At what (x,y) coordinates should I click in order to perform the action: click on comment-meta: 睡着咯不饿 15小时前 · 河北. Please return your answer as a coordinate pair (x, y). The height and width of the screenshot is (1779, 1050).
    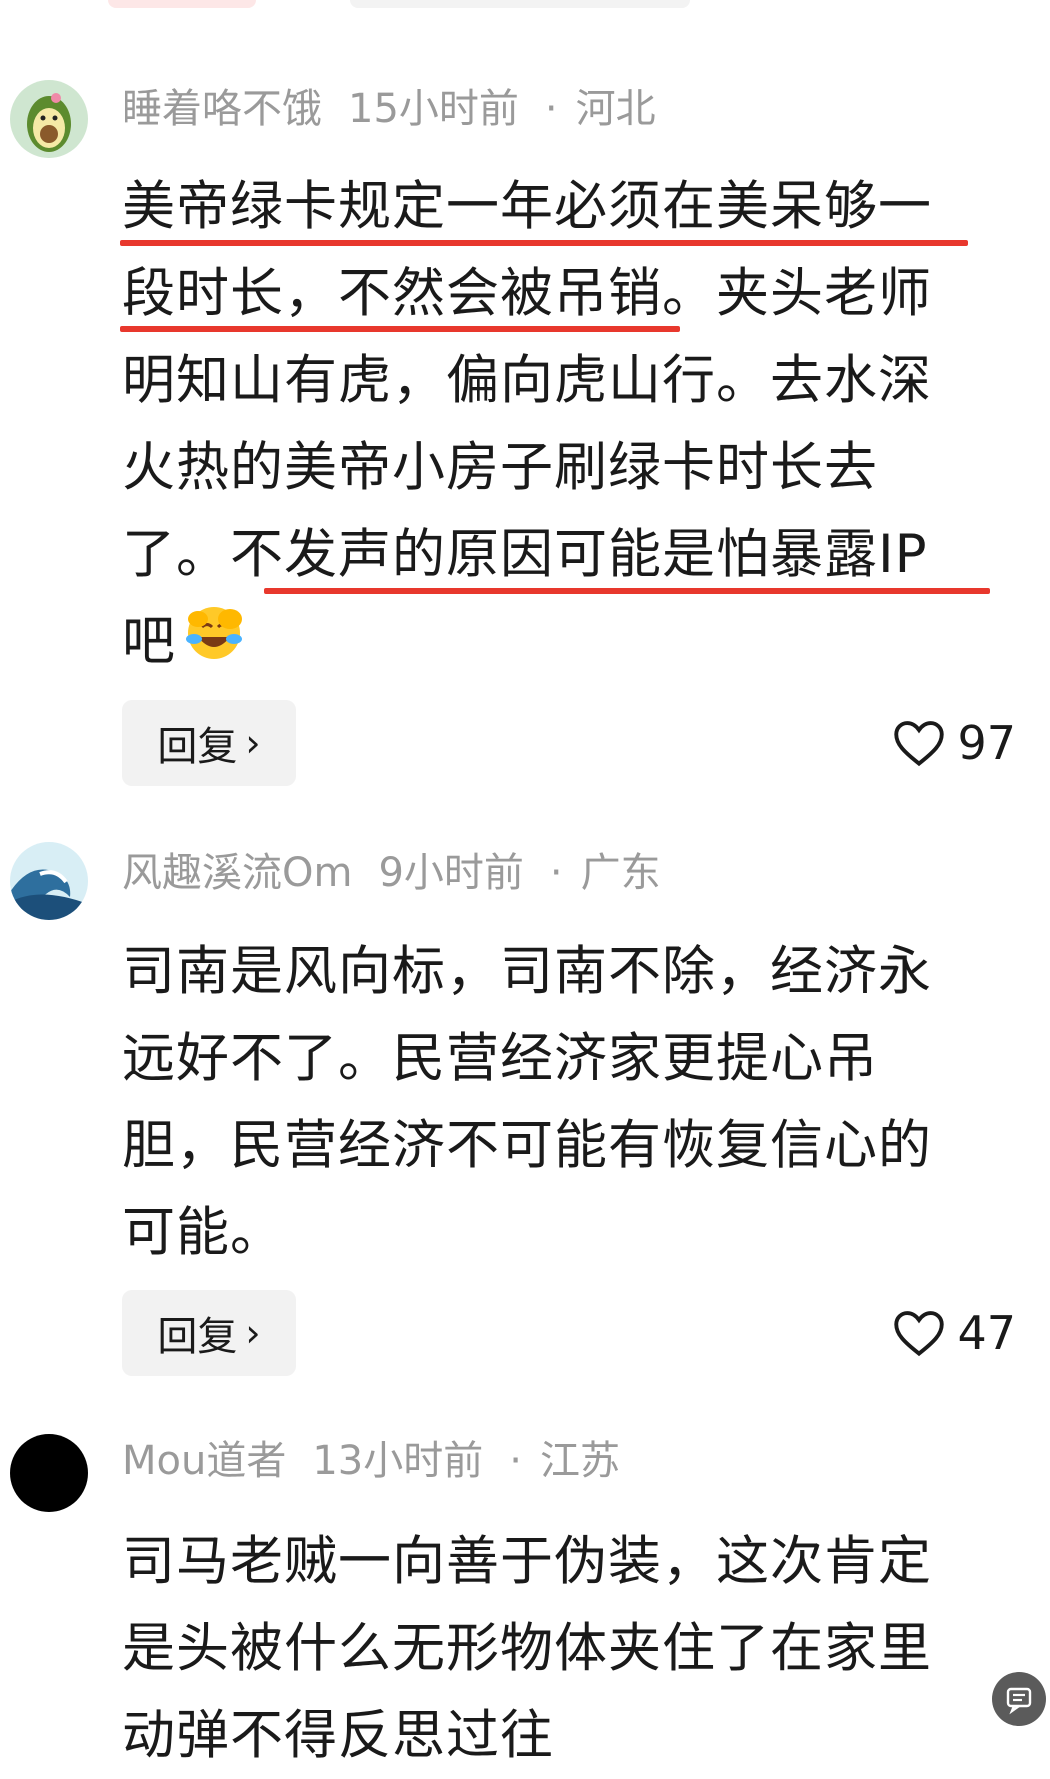
    Looking at the image, I should click on (402, 109).